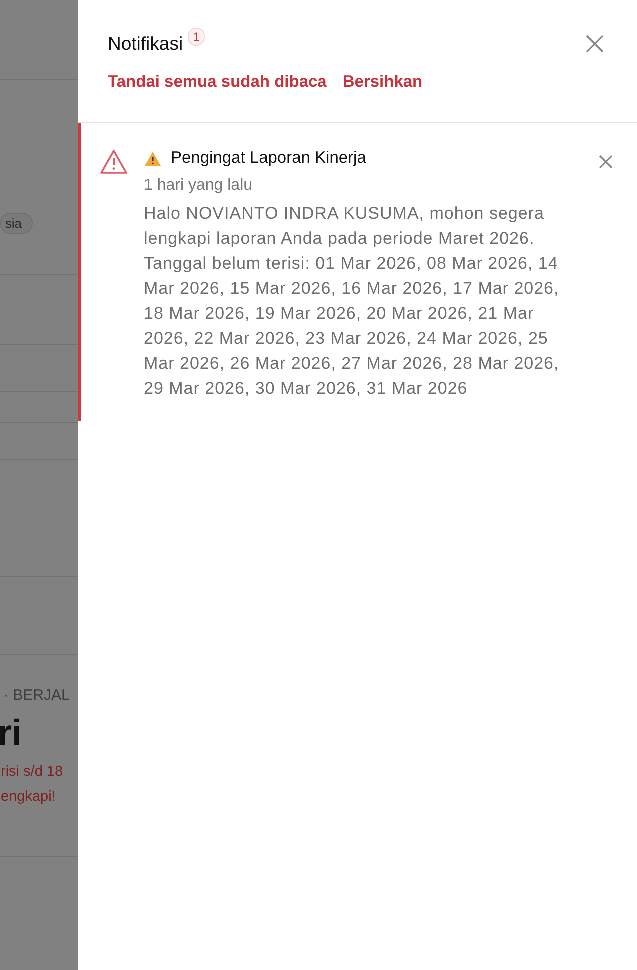 The height and width of the screenshot is (970, 637). What do you see at coordinates (352, 301) in the screenshot?
I see `notification-message: Halo NOVIANTO INDRA KUSUMA, mohon segera lengkapi laporan Anda pada periode Maret 2026. Tanggal belum terisi: 01 Mar 2026, 08 Mar 2026, 14 Mar 2026, 15 Mar 2026, 16 Mar 2026, 17 Mar 2026, 18 Mar 2026, 19 Mar 2026, 20 Mar 2026, 21 Mar 2026, 22 Mar 2026, 23 Mar 2026, 24 Mar 2026, 25 Mar 2026, 26 Mar 2026, 27 Mar 2026, 28 Mar 2026, 29 Mar 2026, 30 Mar 2026, 31 Mar 2026` at bounding box center [352, 301].